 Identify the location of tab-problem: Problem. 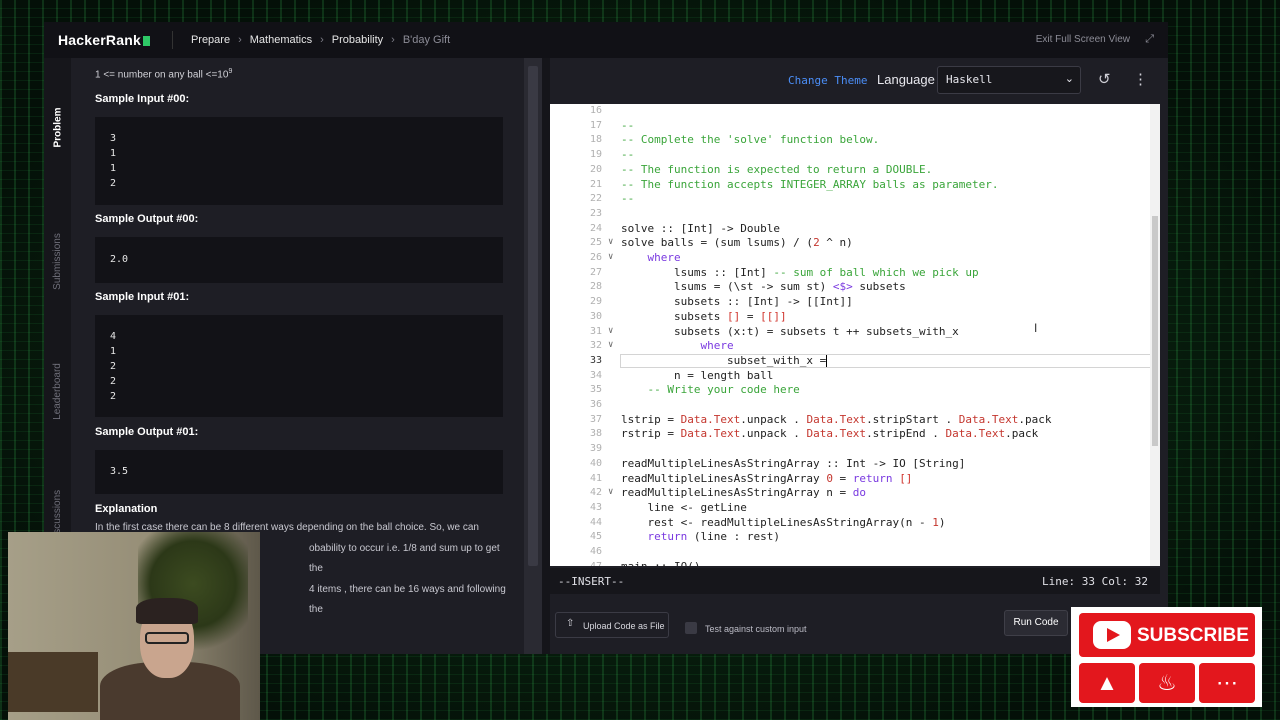
(57, 127).